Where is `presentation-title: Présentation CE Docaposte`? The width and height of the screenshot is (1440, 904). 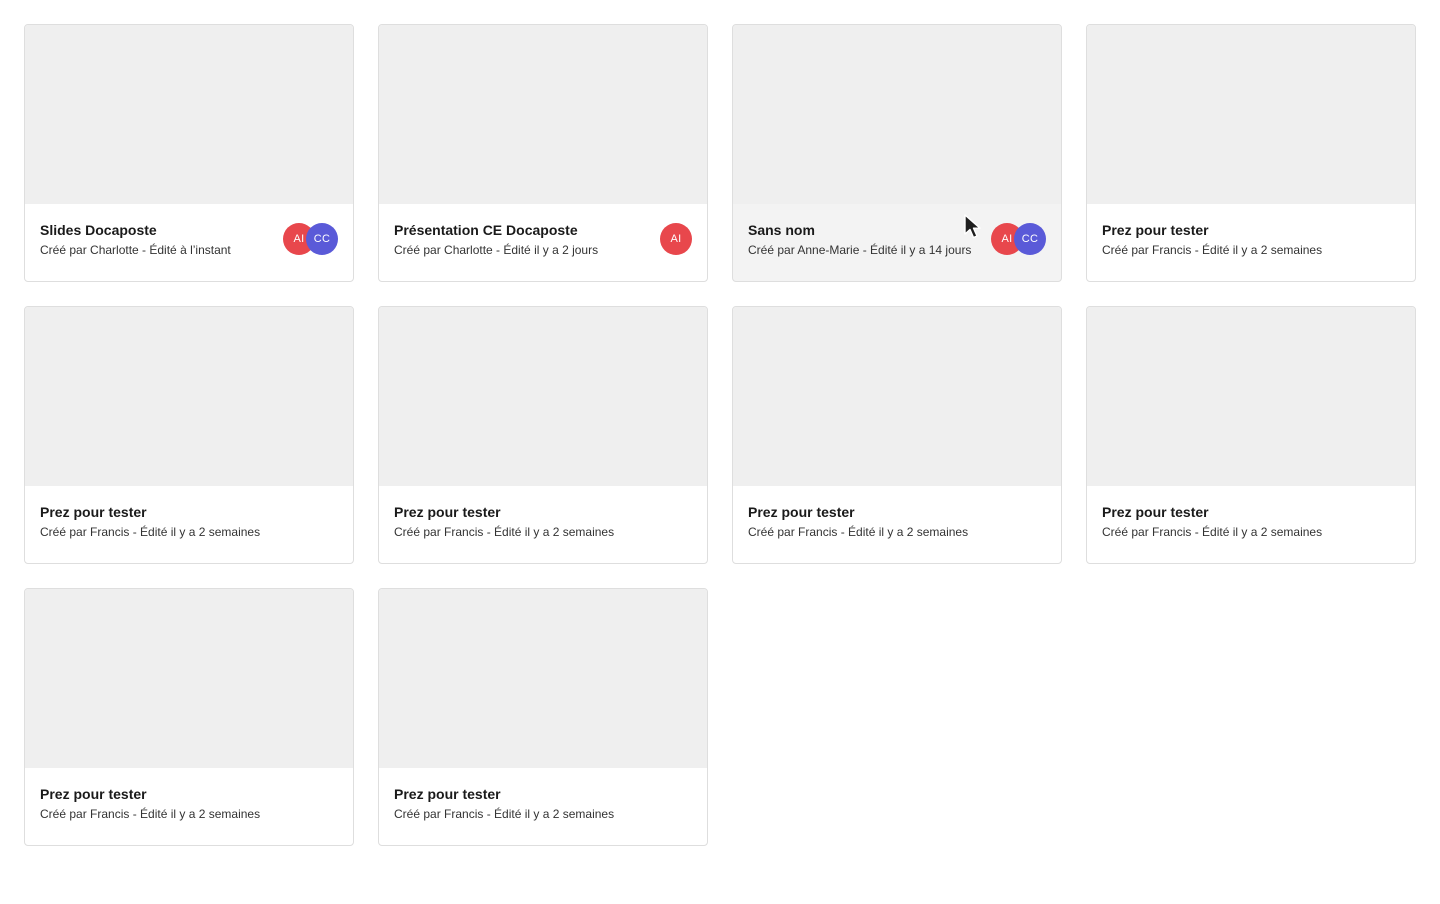
presentation-title: Présentation CE Docaposte is located at coordinates (486, 230).